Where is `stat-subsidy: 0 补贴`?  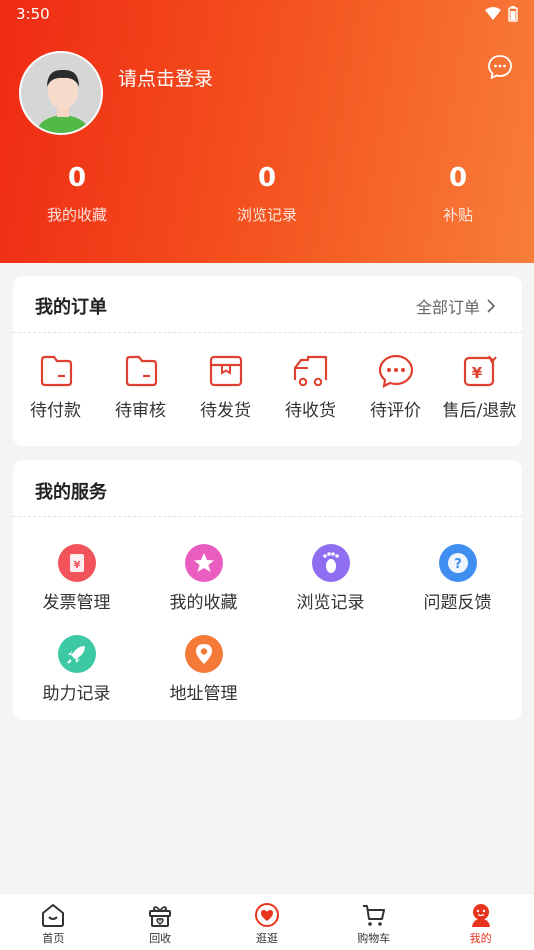 stat-subsidy: 0 补贴 is located at coordinates (458, 192).